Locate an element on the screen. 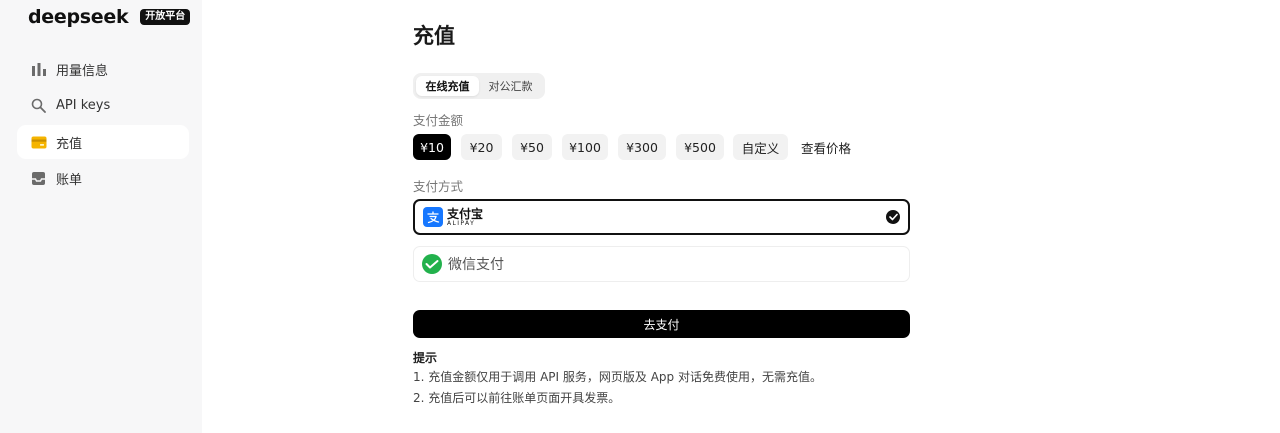 The height and width of the screenshot is (433, 1280). wechat-pay-label: 微信支付 is located at coordinates (476, 265).